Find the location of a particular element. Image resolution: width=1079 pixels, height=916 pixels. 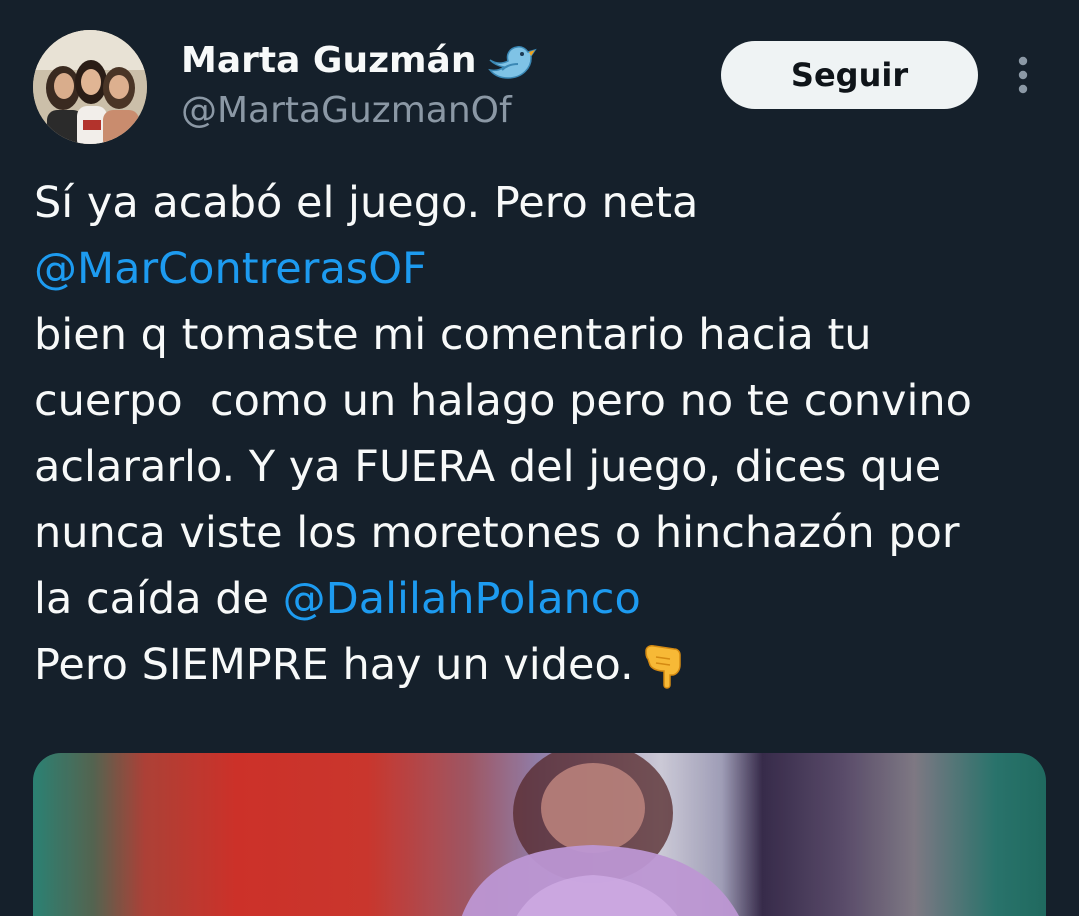

tweet-line: Pero SIEMPRE hay un video. is located at coordinates (334, 665).